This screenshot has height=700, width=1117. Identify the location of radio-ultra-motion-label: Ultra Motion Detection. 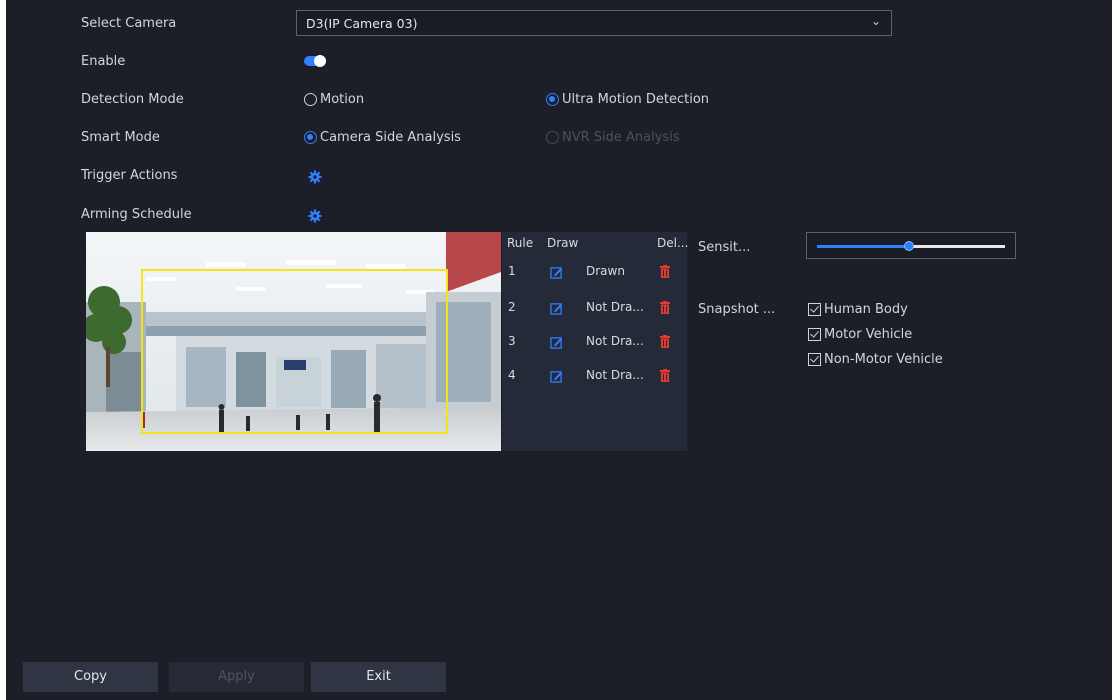
(636, 99).